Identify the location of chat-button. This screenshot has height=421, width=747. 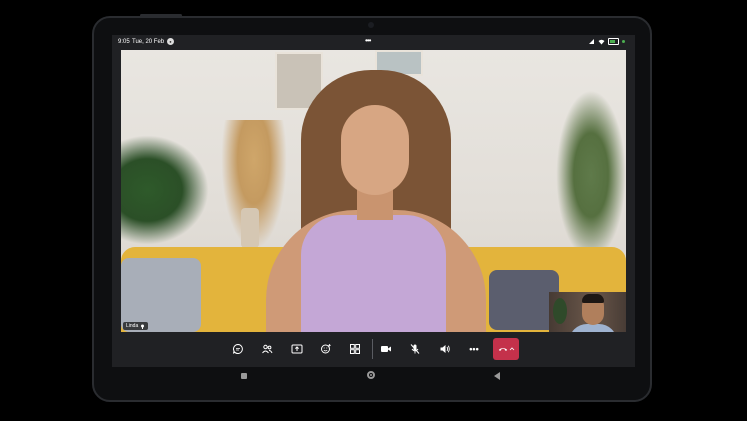
(238, 349).